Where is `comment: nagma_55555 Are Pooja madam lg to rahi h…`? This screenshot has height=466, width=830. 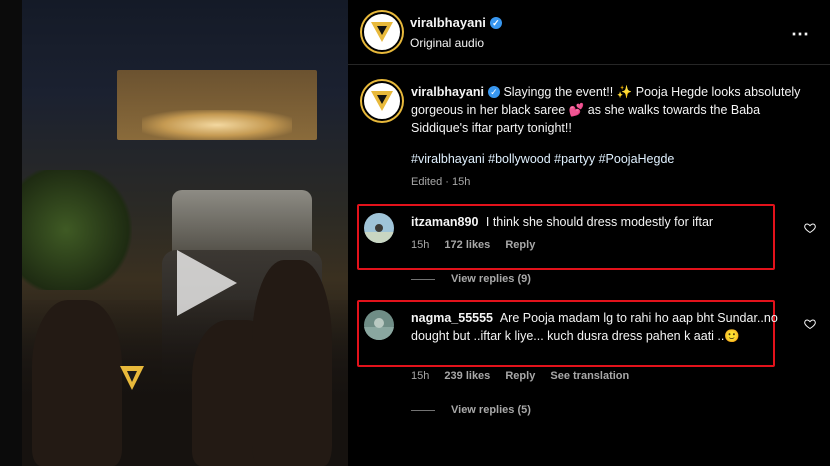 comment: nagma_55555 Are Pooja madam lg to rahi h… is located at coordinates (596, 327).